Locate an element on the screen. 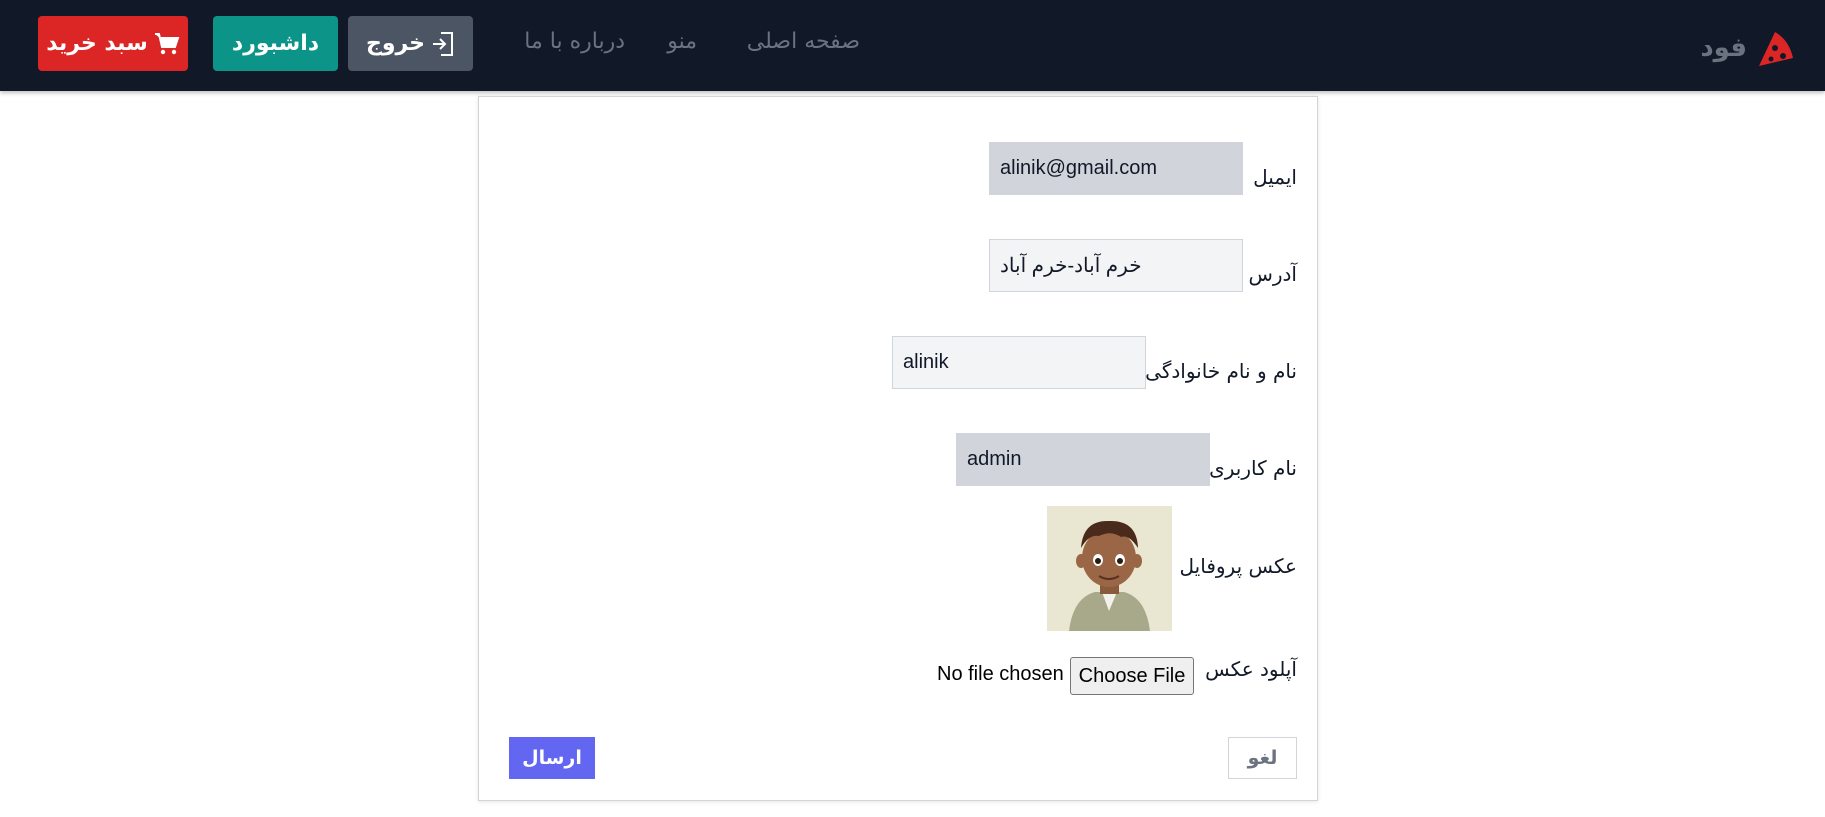 This screenshot has width=1825, height=817. email-field: alinik@gmail.com is located at coordinates (1116, 168).